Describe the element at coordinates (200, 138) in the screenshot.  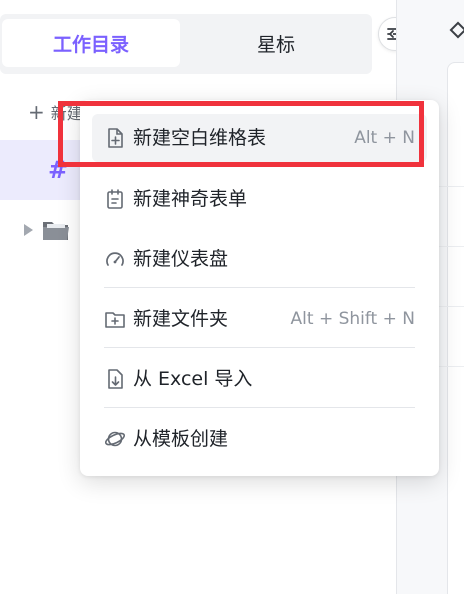
I see `menu-item-label: 新建空白维格表` at that location.